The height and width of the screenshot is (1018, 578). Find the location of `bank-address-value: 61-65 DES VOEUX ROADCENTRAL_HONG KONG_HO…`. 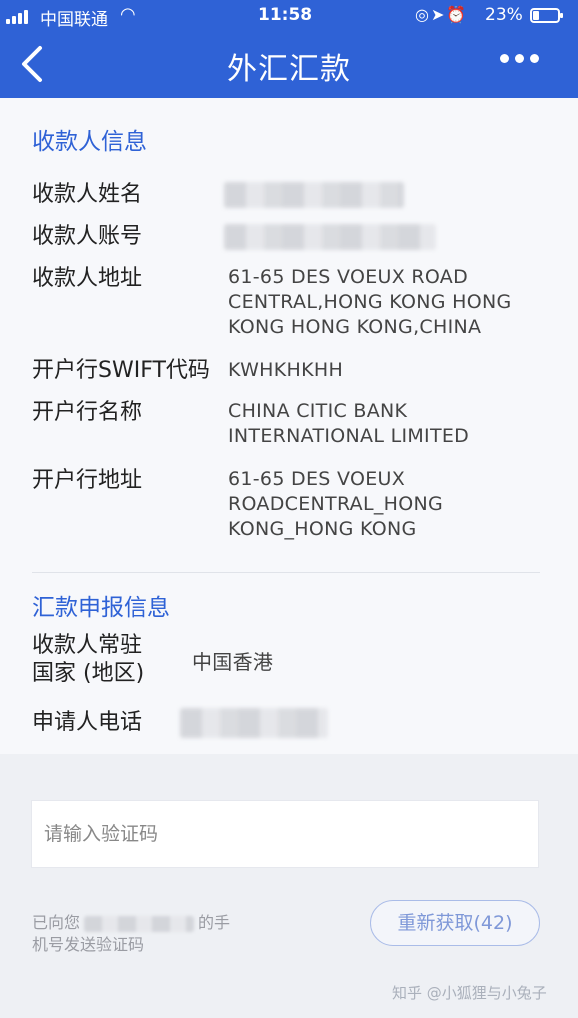

bank-address-value: 61-65 DES VOEUX ROADCENTRAL_HONG KONG_HO… is located at coordinates (336, 504).